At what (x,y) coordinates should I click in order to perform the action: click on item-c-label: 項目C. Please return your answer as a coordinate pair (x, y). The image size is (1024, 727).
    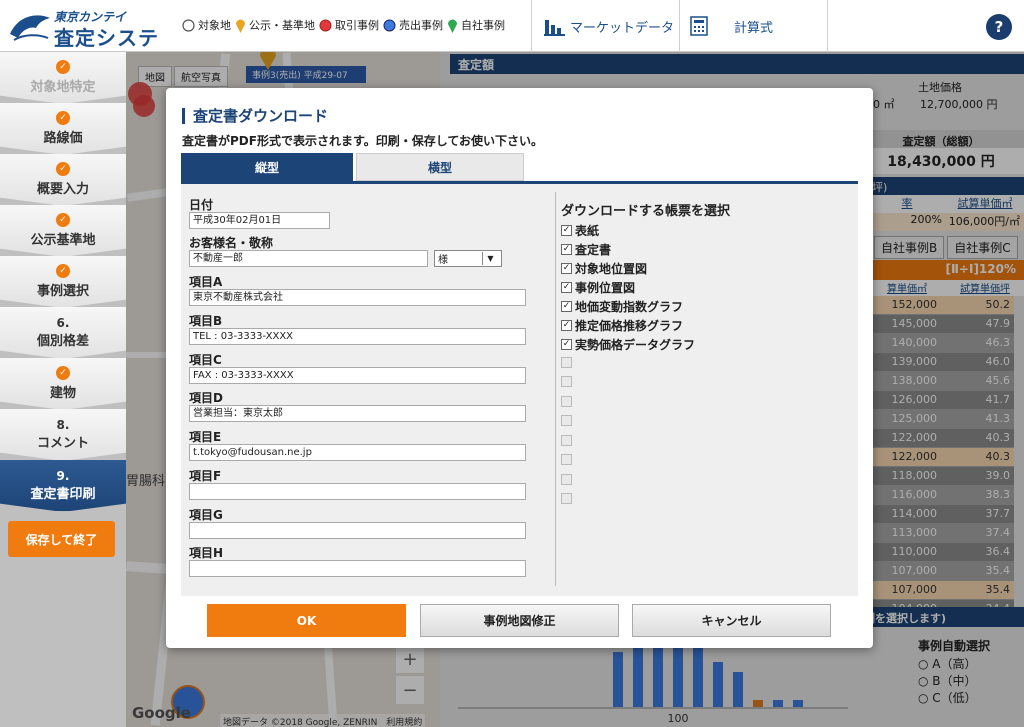
    Looking at the image, I should click on (205, 360).